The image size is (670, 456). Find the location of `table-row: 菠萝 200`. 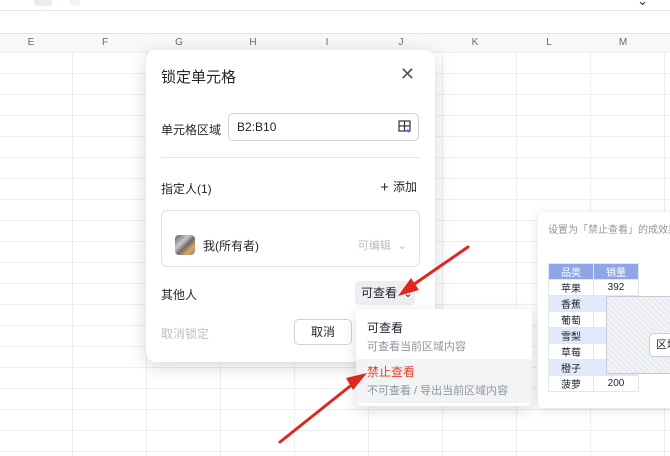

table-row: 菠萝 200 is located at coordinates (593, 383).